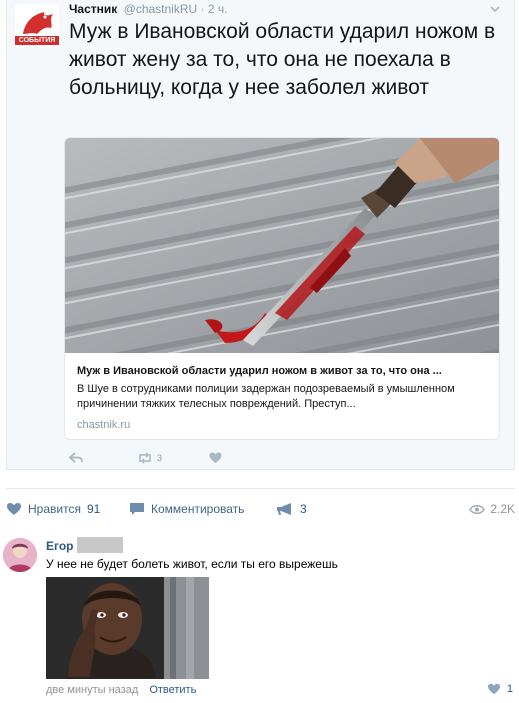  I want to click on tweet-avatar: СОБЫТИЯ, so click(37, 26).